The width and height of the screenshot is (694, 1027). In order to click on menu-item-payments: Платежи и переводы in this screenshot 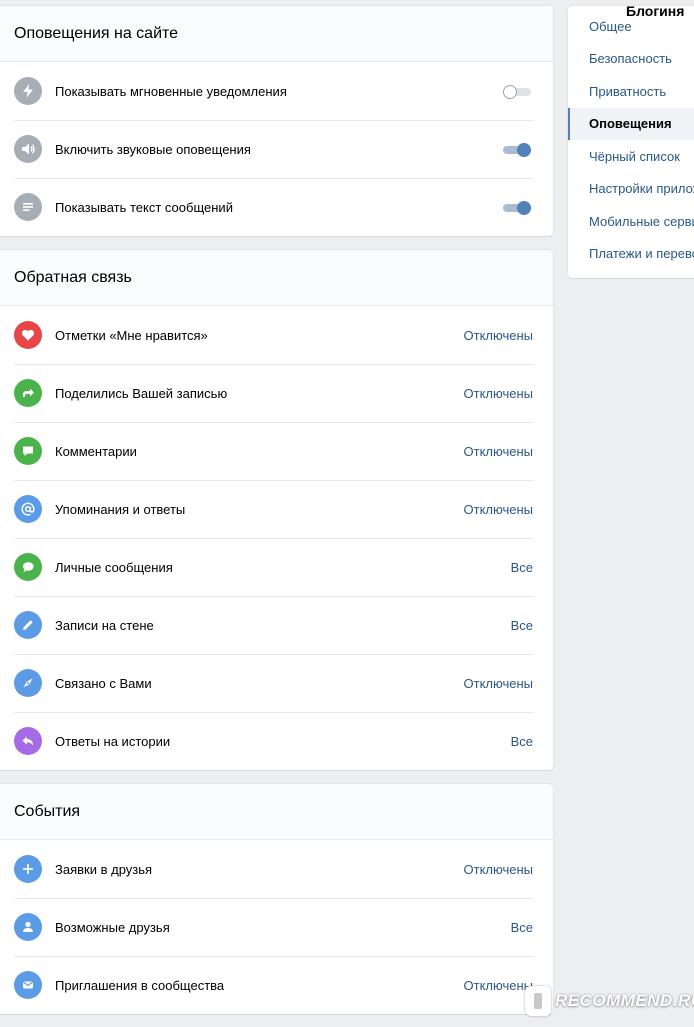, I will do `click(631, 254)`.